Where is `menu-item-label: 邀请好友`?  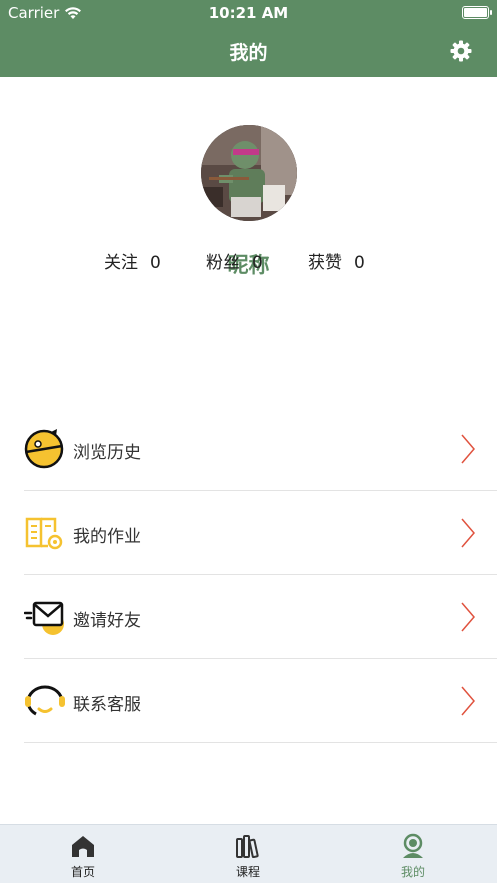 menu-item-label: 邀请好友 is located at coordinates (107, 621).